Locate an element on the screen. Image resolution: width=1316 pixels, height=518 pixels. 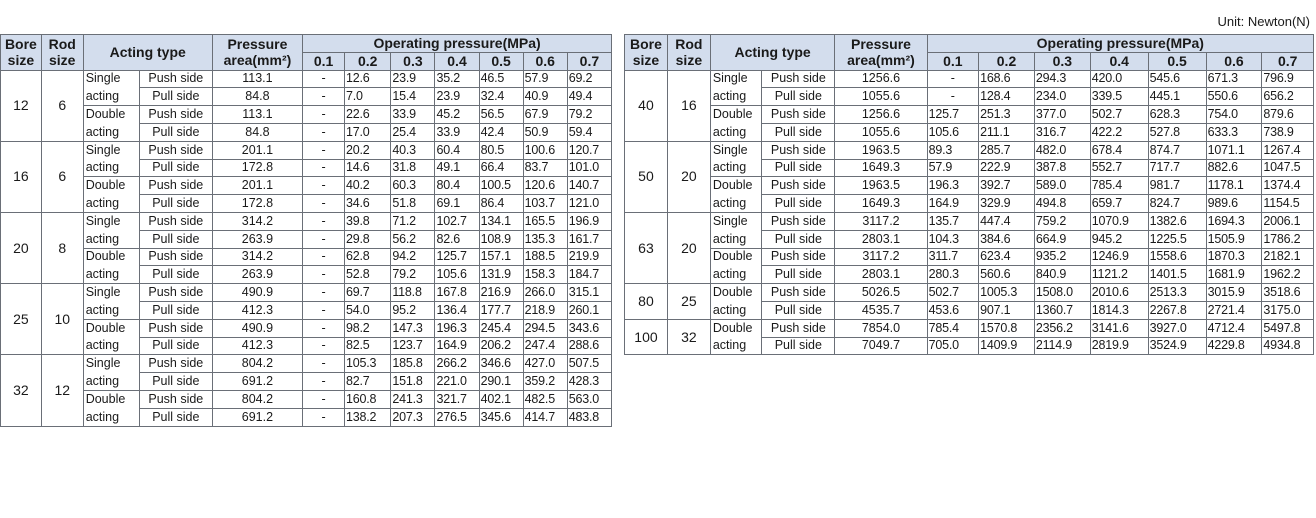
pressure-area-header: Pressure area(mm²) is located at coordinates (881, 52).